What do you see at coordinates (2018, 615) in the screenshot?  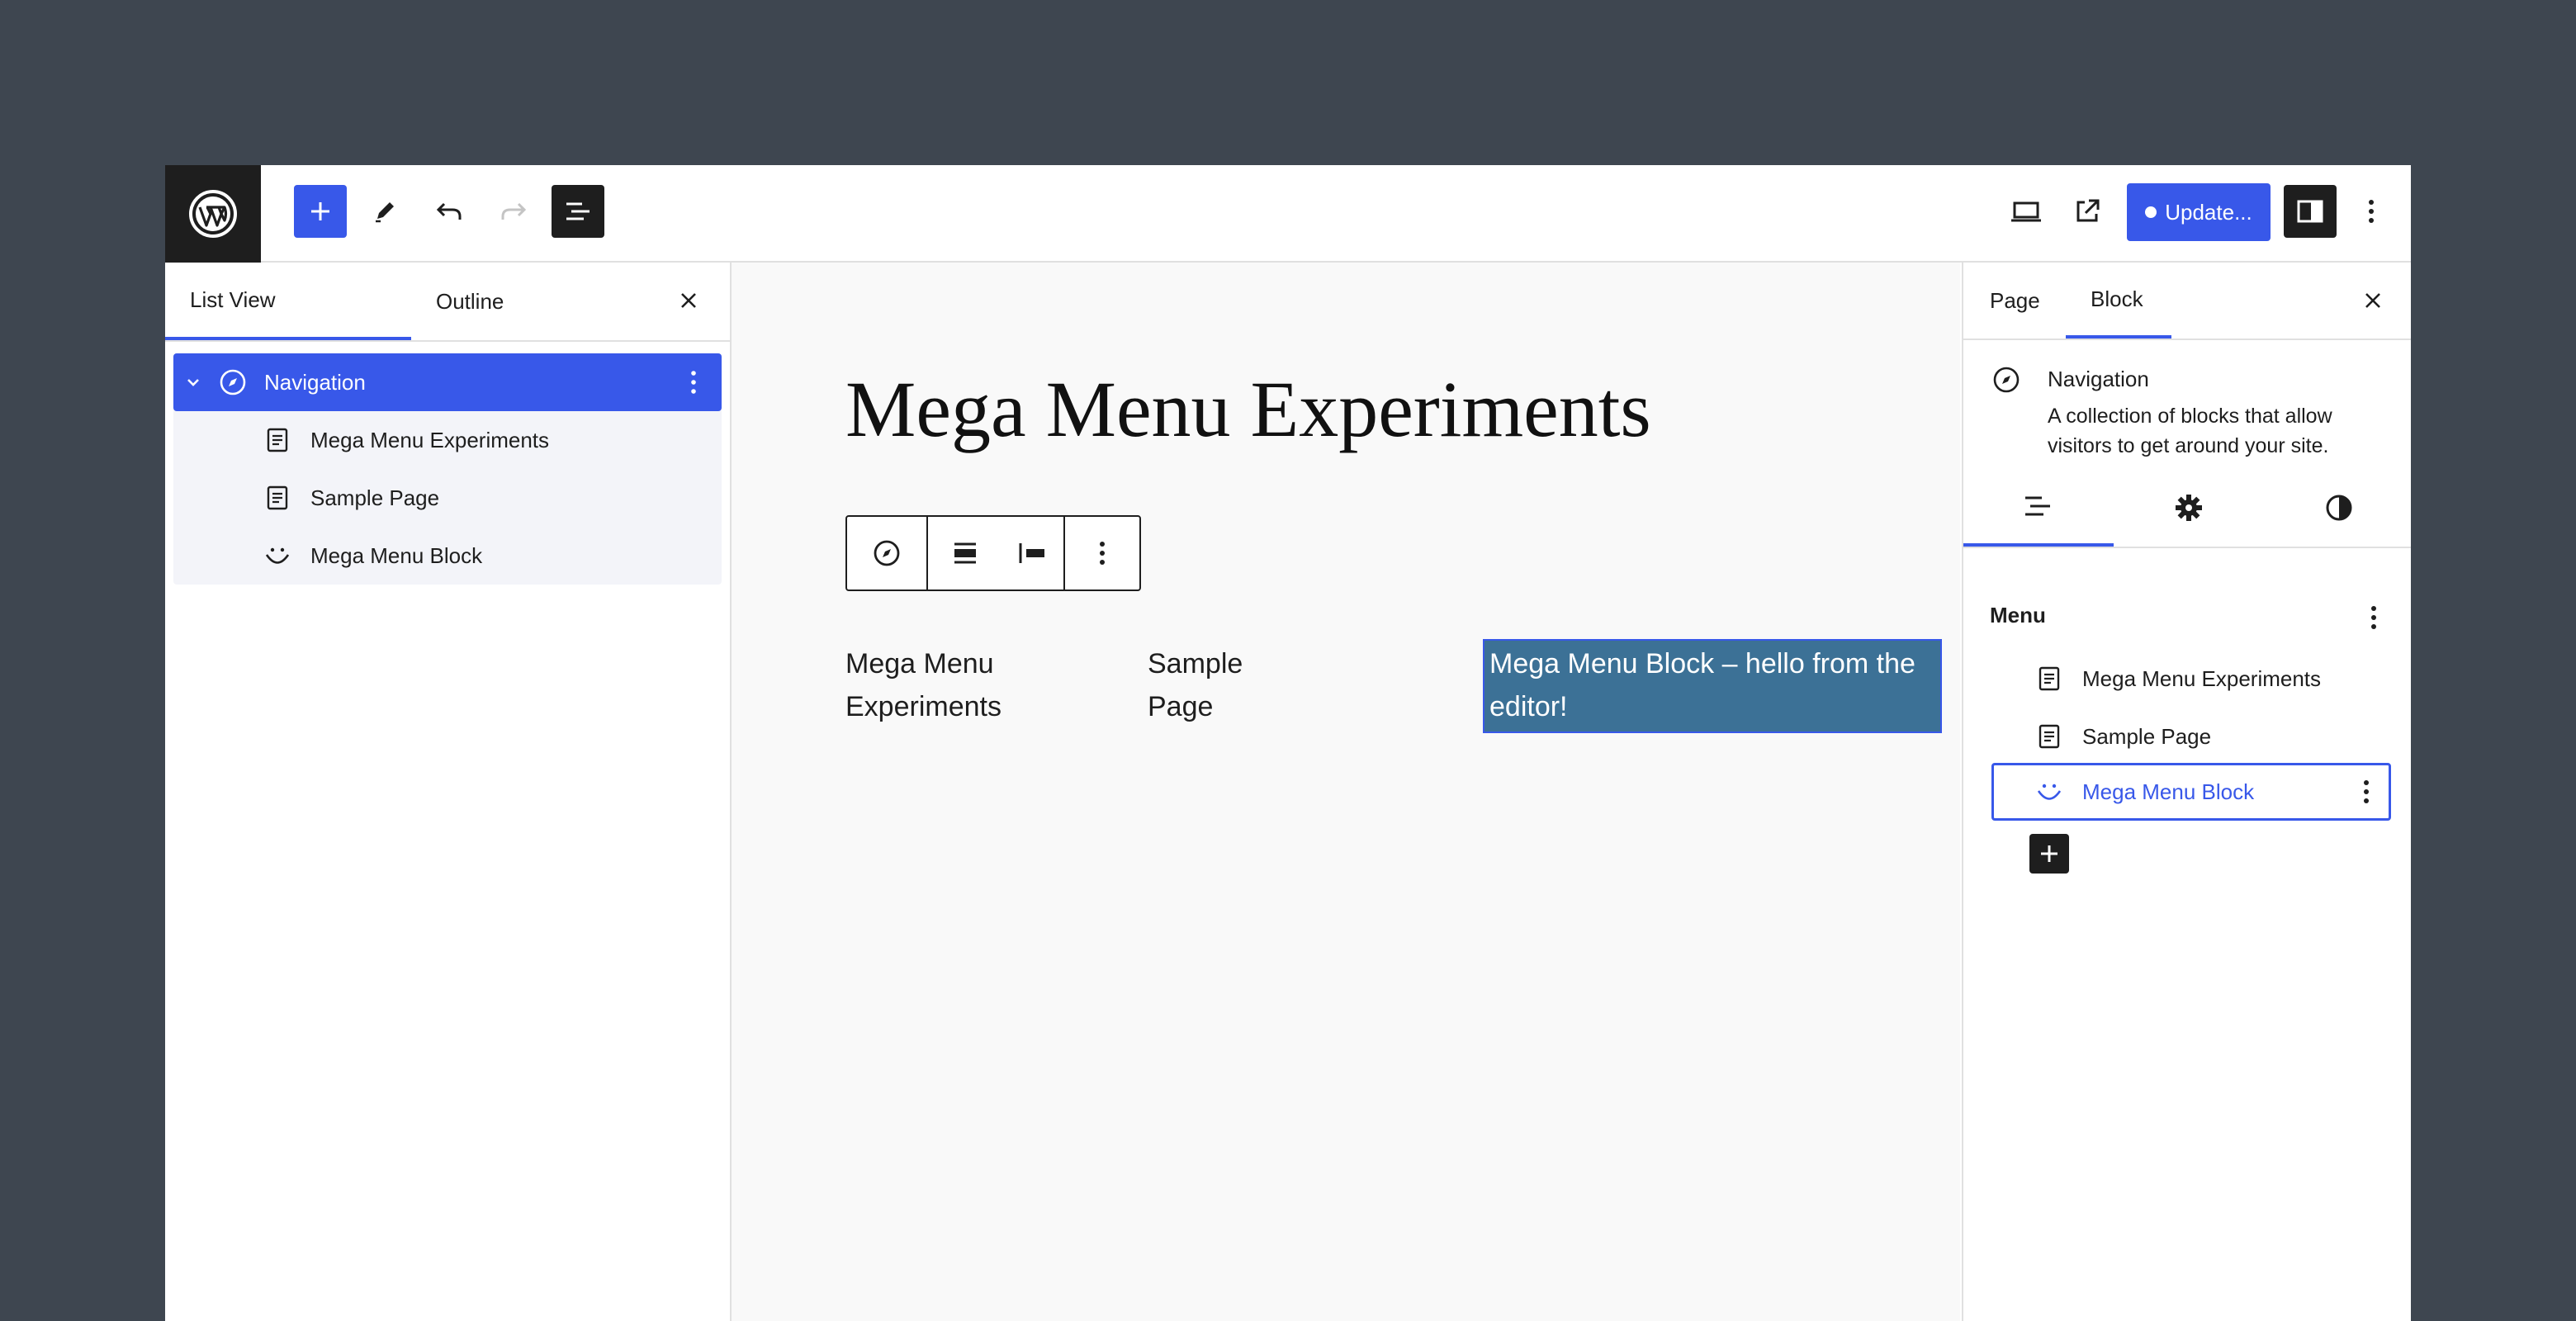 I see `menu-heading: Menu` at bounding box center [2018, 615].